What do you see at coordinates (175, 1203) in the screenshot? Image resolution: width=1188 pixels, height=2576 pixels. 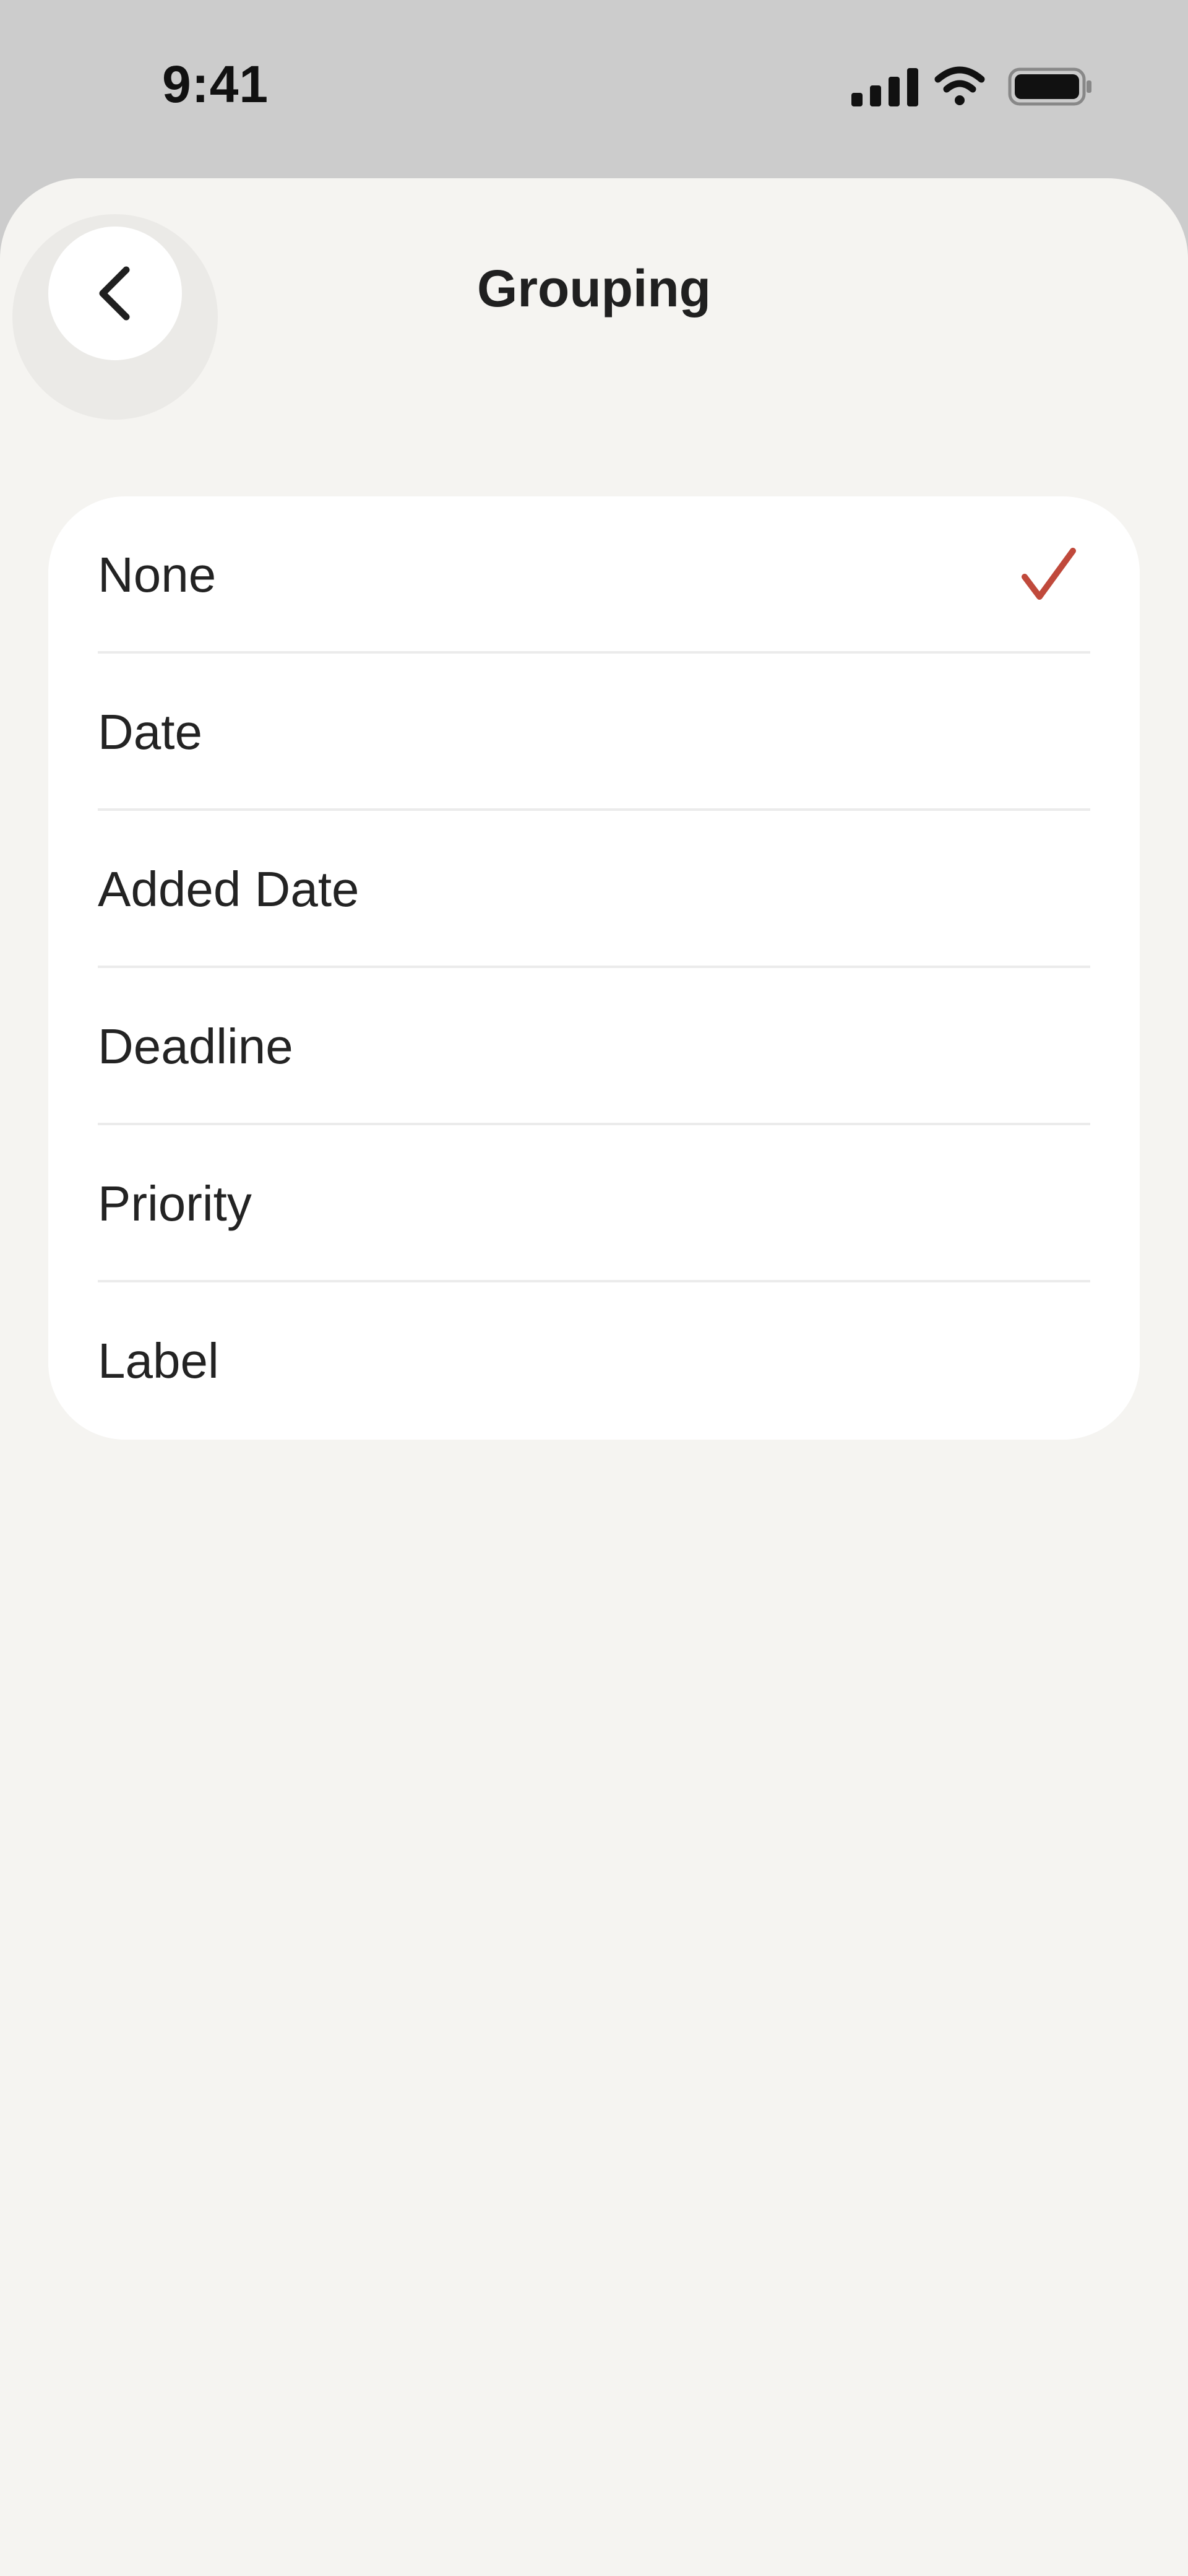 I see `option-label: Priority` at bounding box center [175, 1203].